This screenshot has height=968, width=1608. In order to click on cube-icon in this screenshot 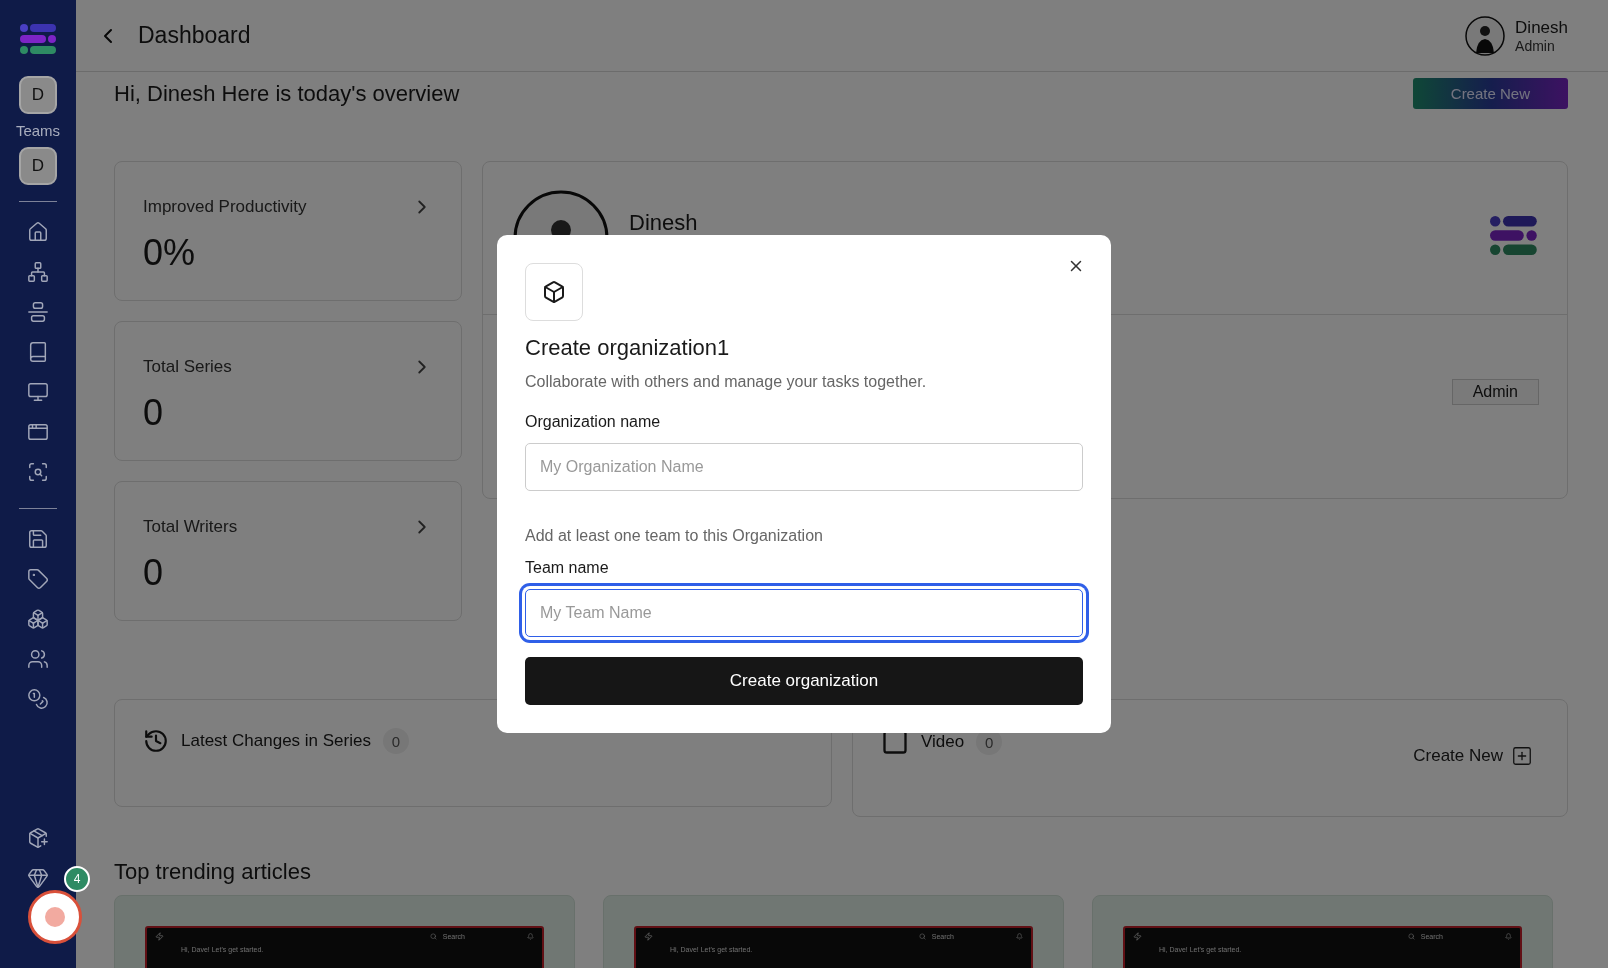, I will do `click(554, 292)`.